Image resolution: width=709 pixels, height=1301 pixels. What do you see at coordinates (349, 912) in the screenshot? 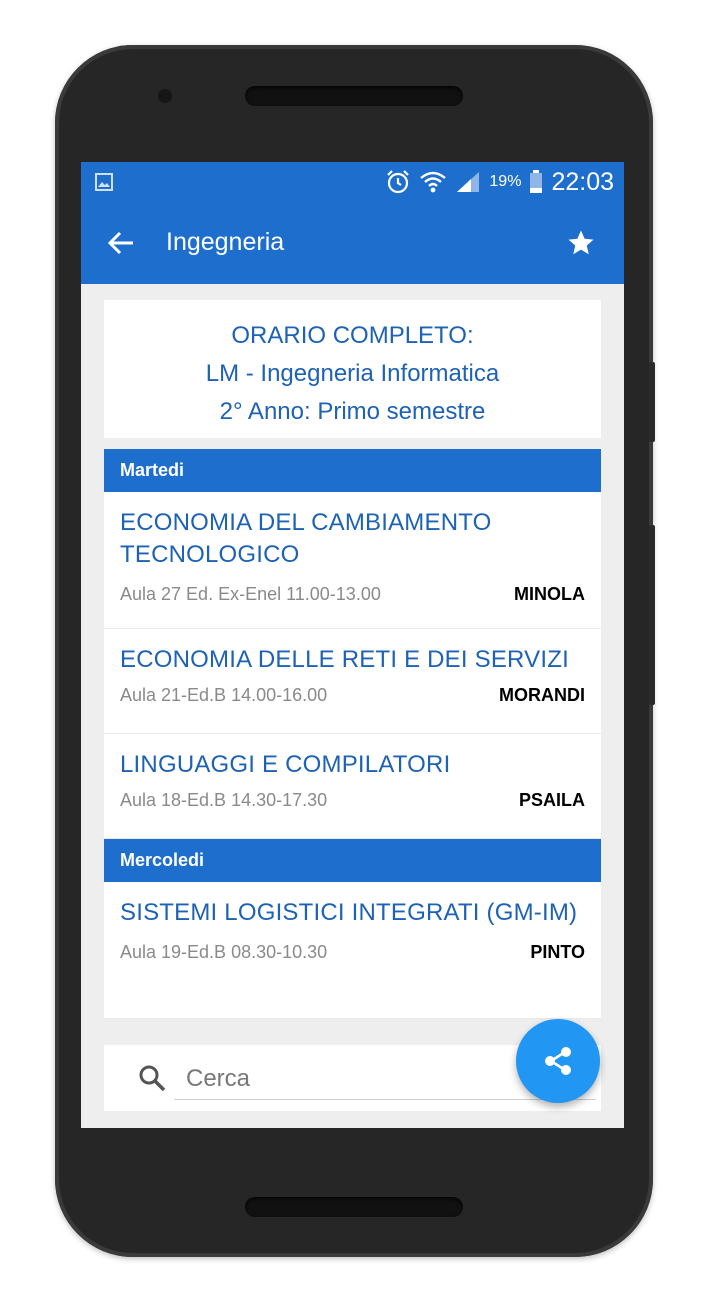
I see `course-name: SISTEMI LOGISTICI INTEGRATI (GM-IM)` at bounding box center [349, 912].